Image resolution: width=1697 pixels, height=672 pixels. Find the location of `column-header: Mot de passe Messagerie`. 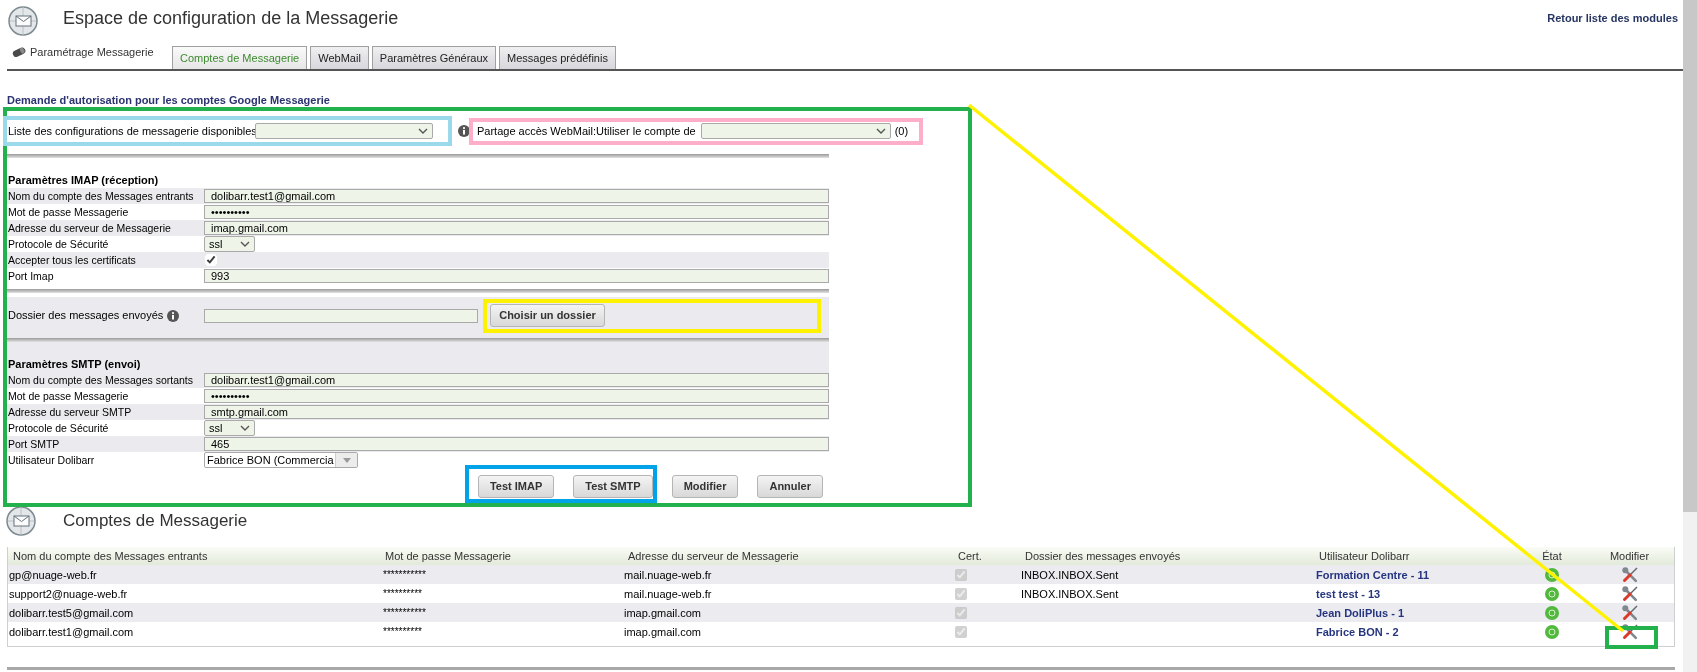

column-header: Mot de passe Messagerie is located at coordinates (448, 556).